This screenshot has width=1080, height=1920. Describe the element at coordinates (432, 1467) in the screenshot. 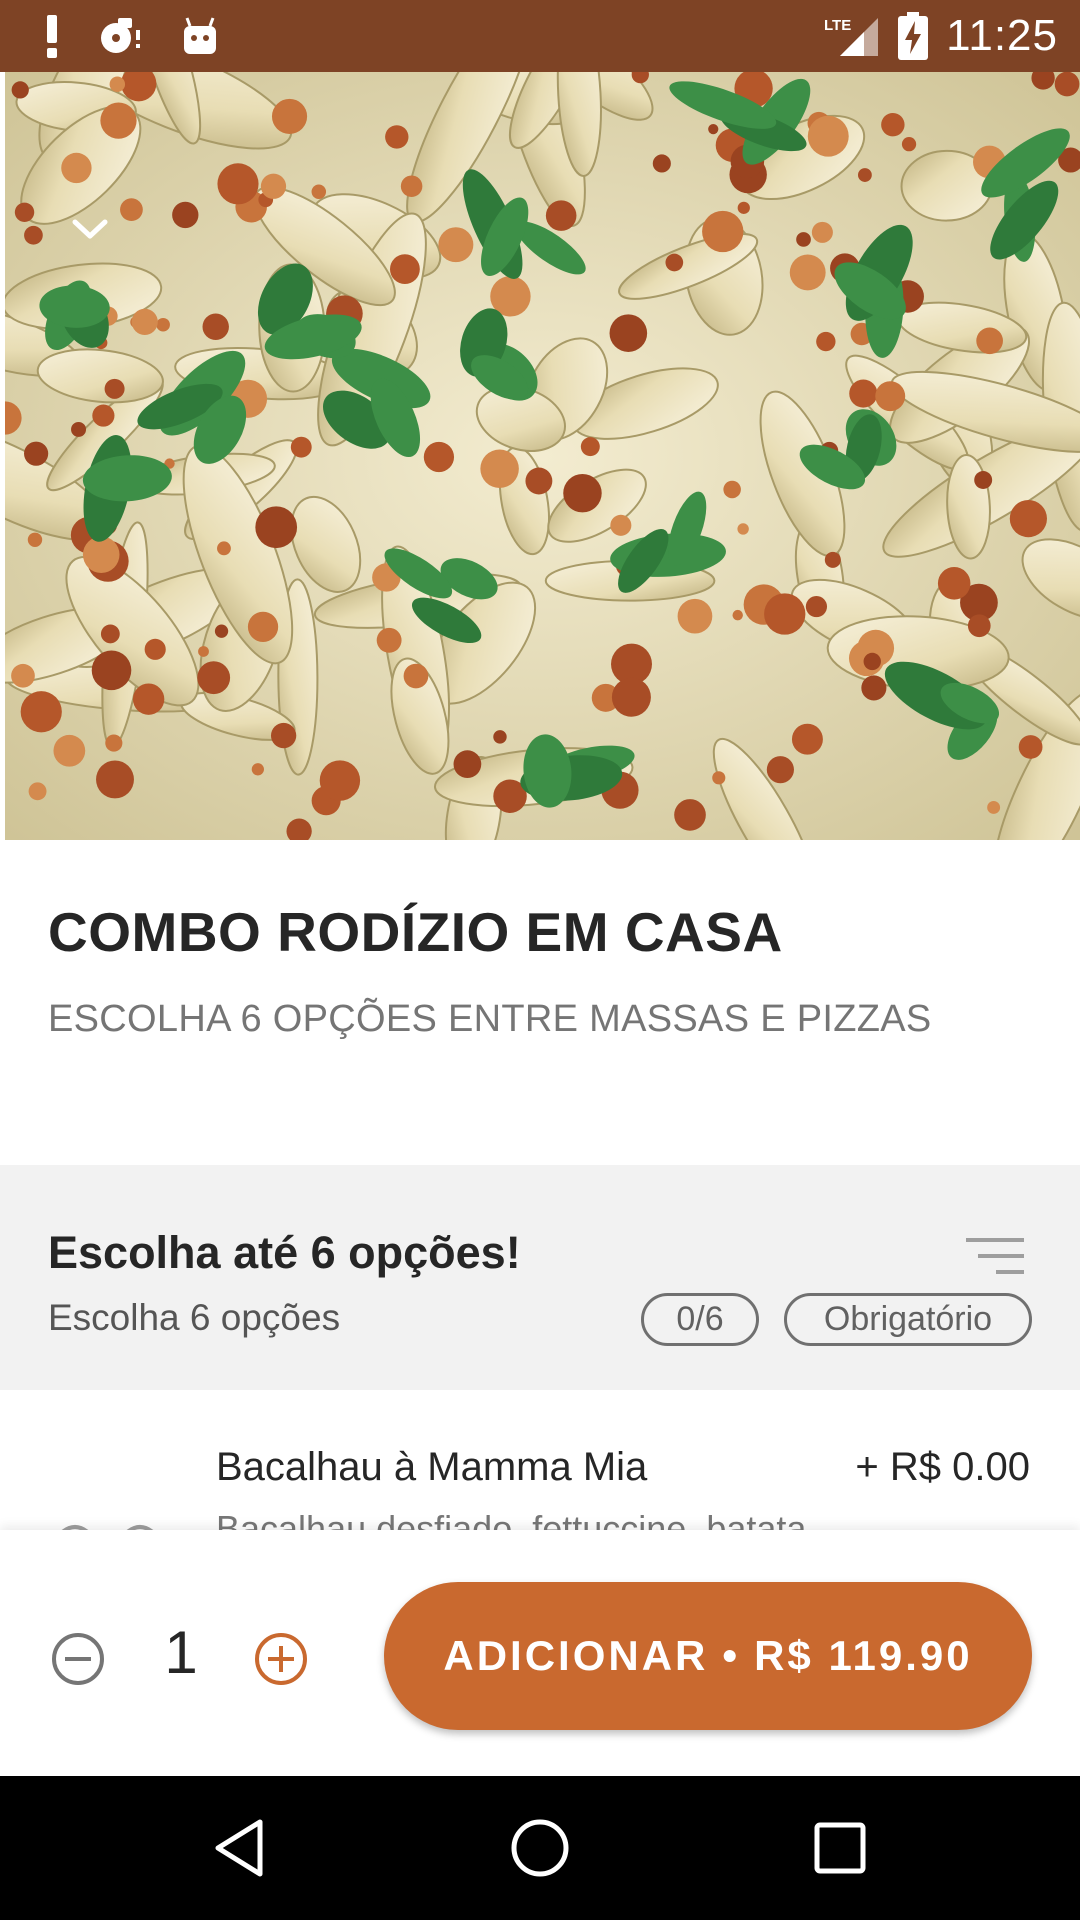

I see `option-name: Bacalhau à Mamma Mia` at that location.